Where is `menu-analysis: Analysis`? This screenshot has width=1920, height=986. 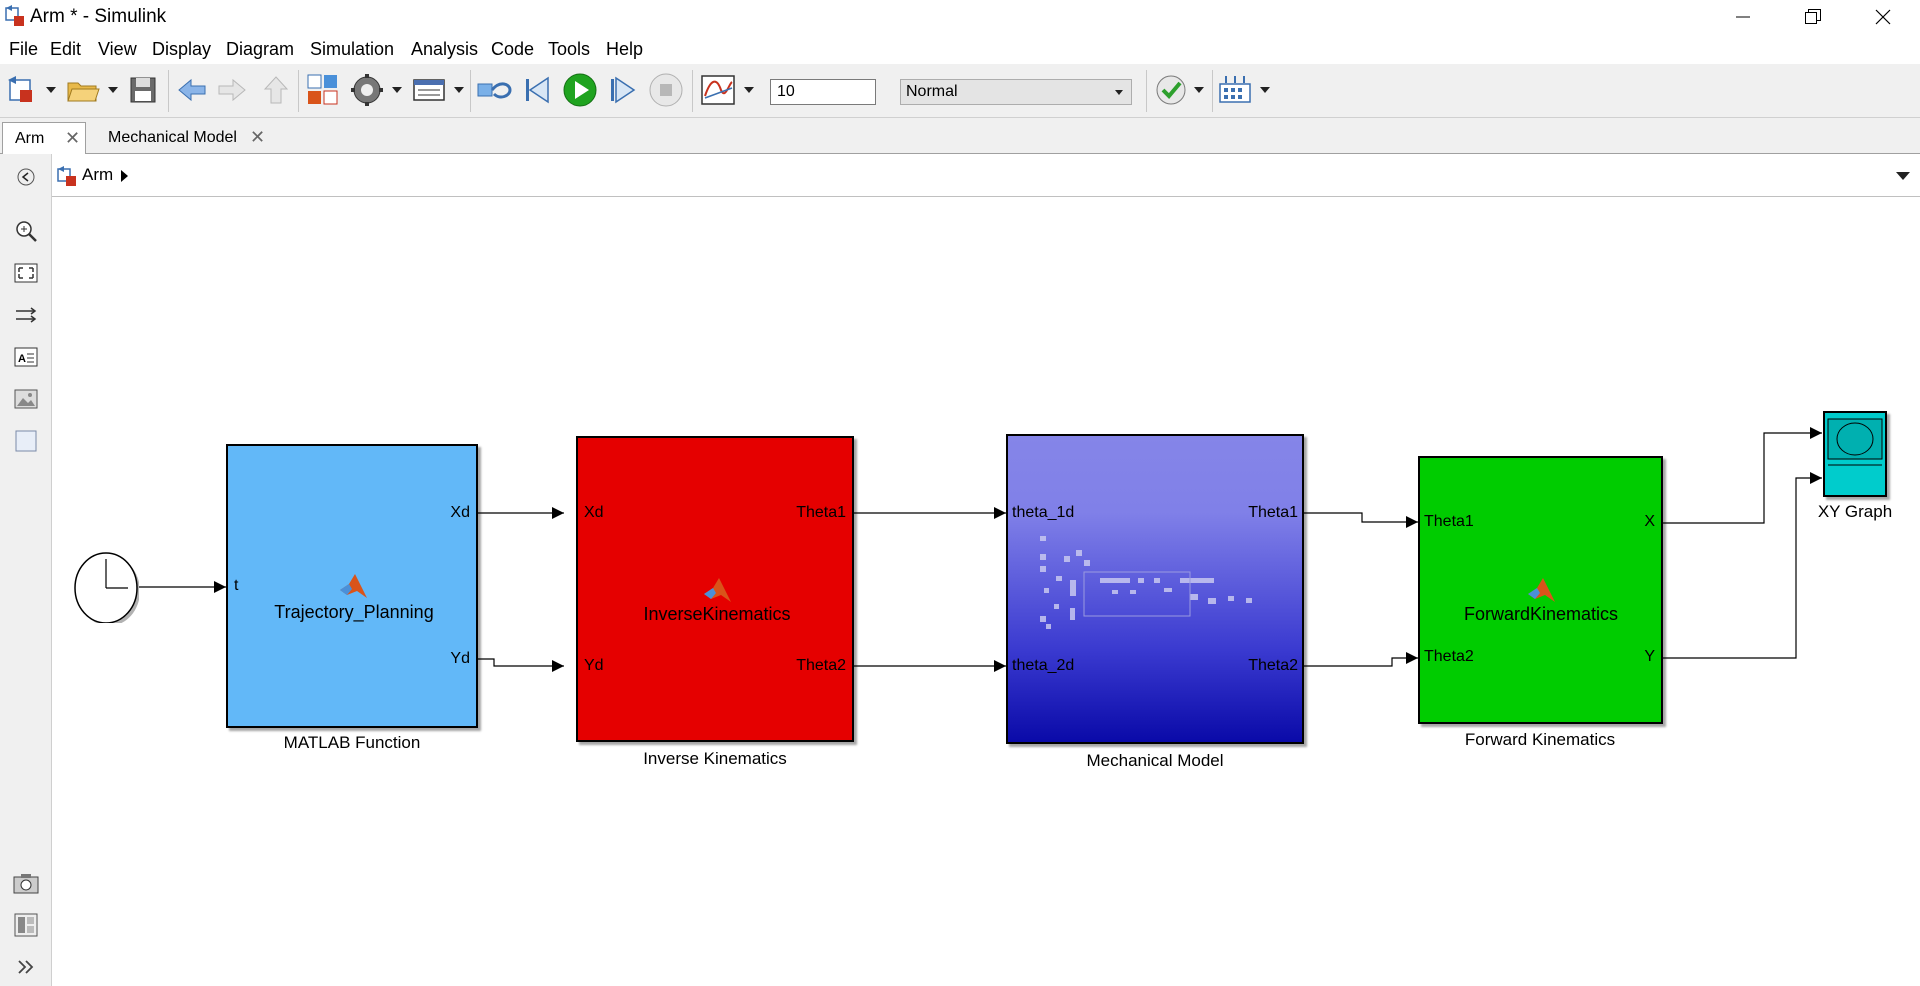 menu-analysis: Analysis is located at coordinates (444, 49).